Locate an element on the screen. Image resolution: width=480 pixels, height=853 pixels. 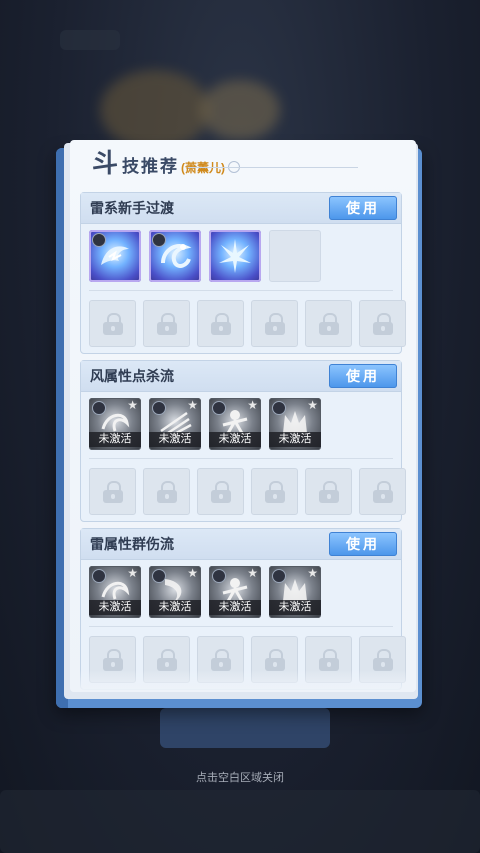
build-section: 雷系新手过渡 使用 is located at coordinates (243, 273).